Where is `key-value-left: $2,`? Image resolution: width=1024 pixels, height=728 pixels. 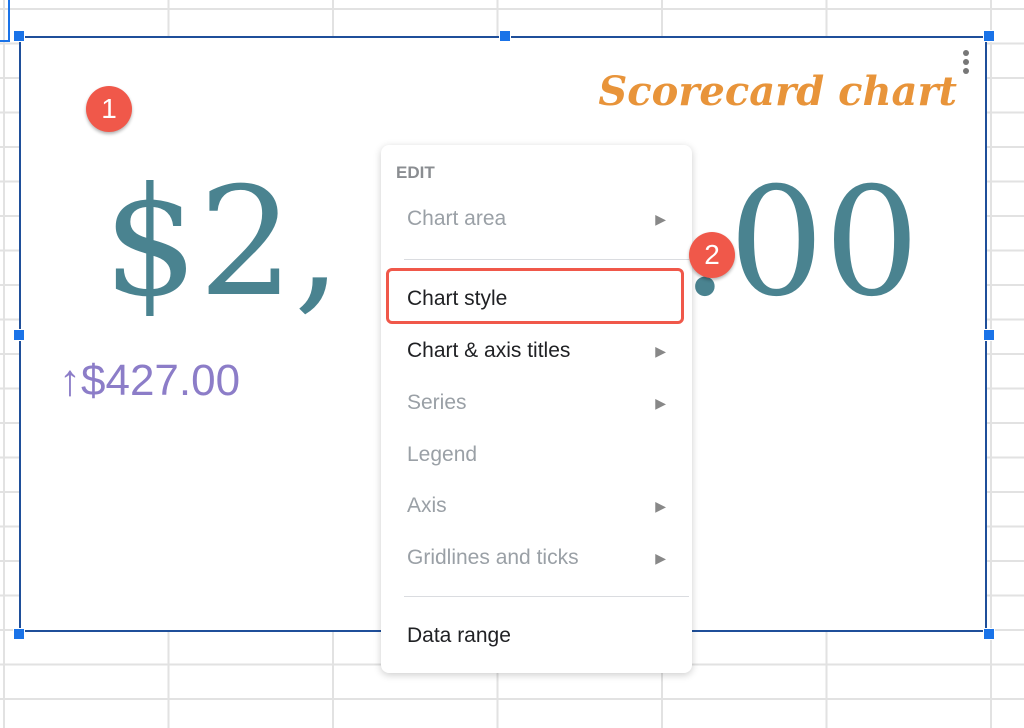
key-value-left: $2, is located at coordinates (222, 243).